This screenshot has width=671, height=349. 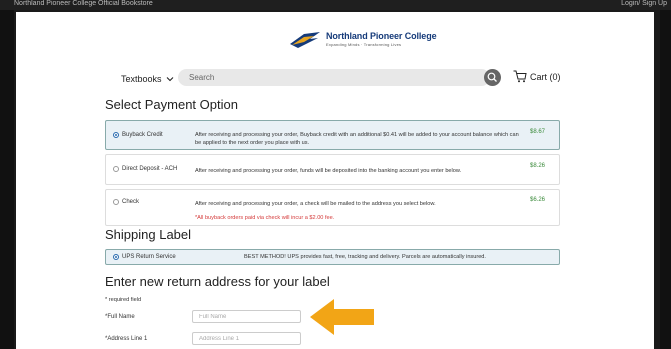 I want to click on chevron-down-icon, so click(x=169, y=79).